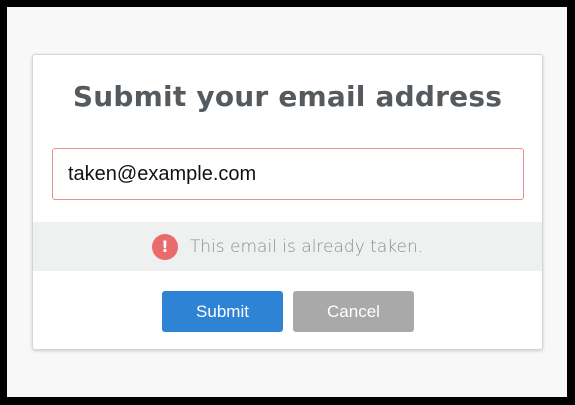  What do you see at coordinates (306, 246) in the screenshot?
I see `error-message: This email is already taken.` at bounding box center [306, 246].